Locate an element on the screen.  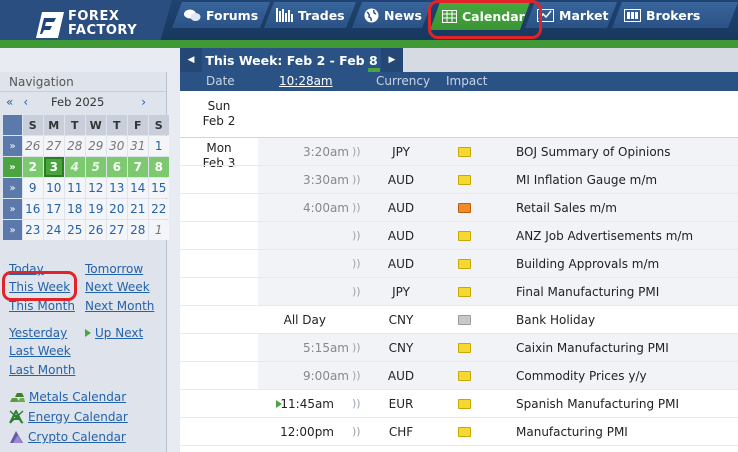
tab-brokers: Brokers is located at coordinates (675, 15).